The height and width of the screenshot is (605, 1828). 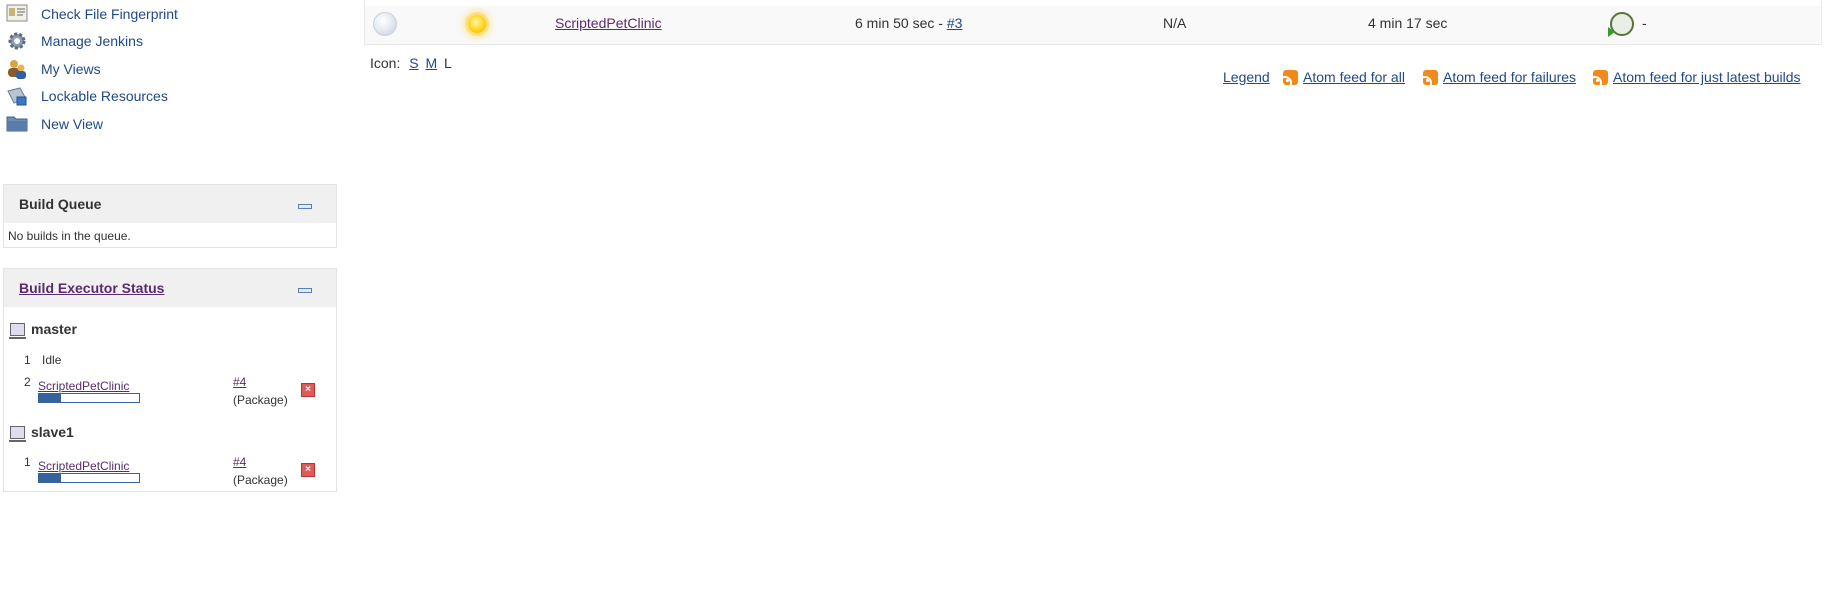 What do you see at coordinates (60, 204) in the screenshot?
I see `build-queue-title: Build Queue` at bounding box center [60, 204].